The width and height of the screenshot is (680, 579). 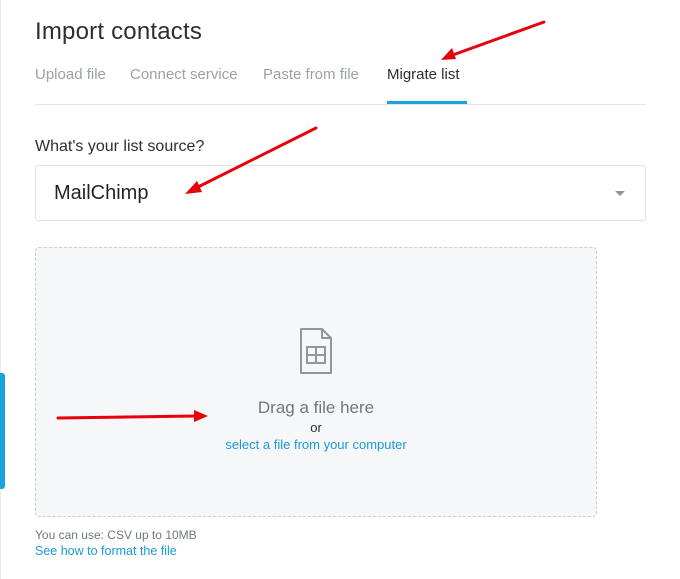 What do you see at coordinates (311, 74) in the screenshot?
I see `tab-paste-from-file: Paste from file` at bounding box center [311, 74].